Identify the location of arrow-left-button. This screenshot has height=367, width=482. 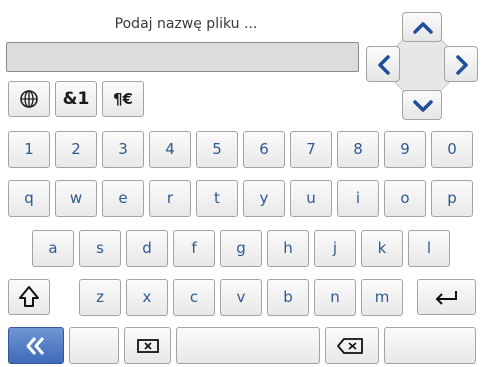
(383, 64).